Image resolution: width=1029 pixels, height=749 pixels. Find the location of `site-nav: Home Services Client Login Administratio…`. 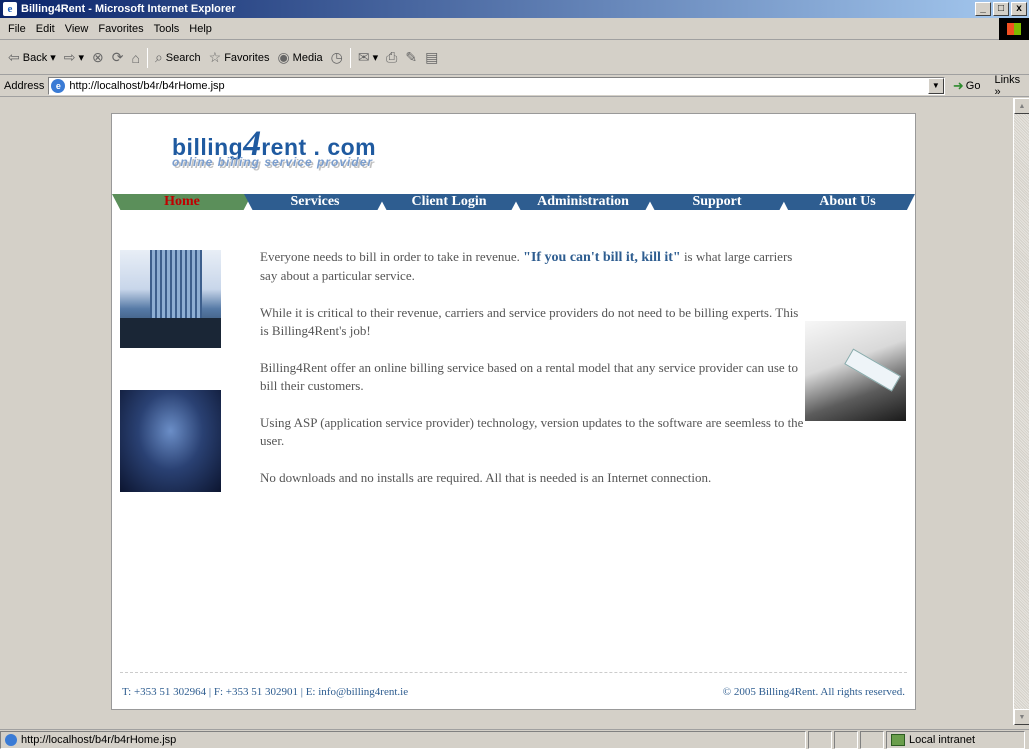

site-nav: Home Services Client Login Administratio… is located at coordinates (513, 202).